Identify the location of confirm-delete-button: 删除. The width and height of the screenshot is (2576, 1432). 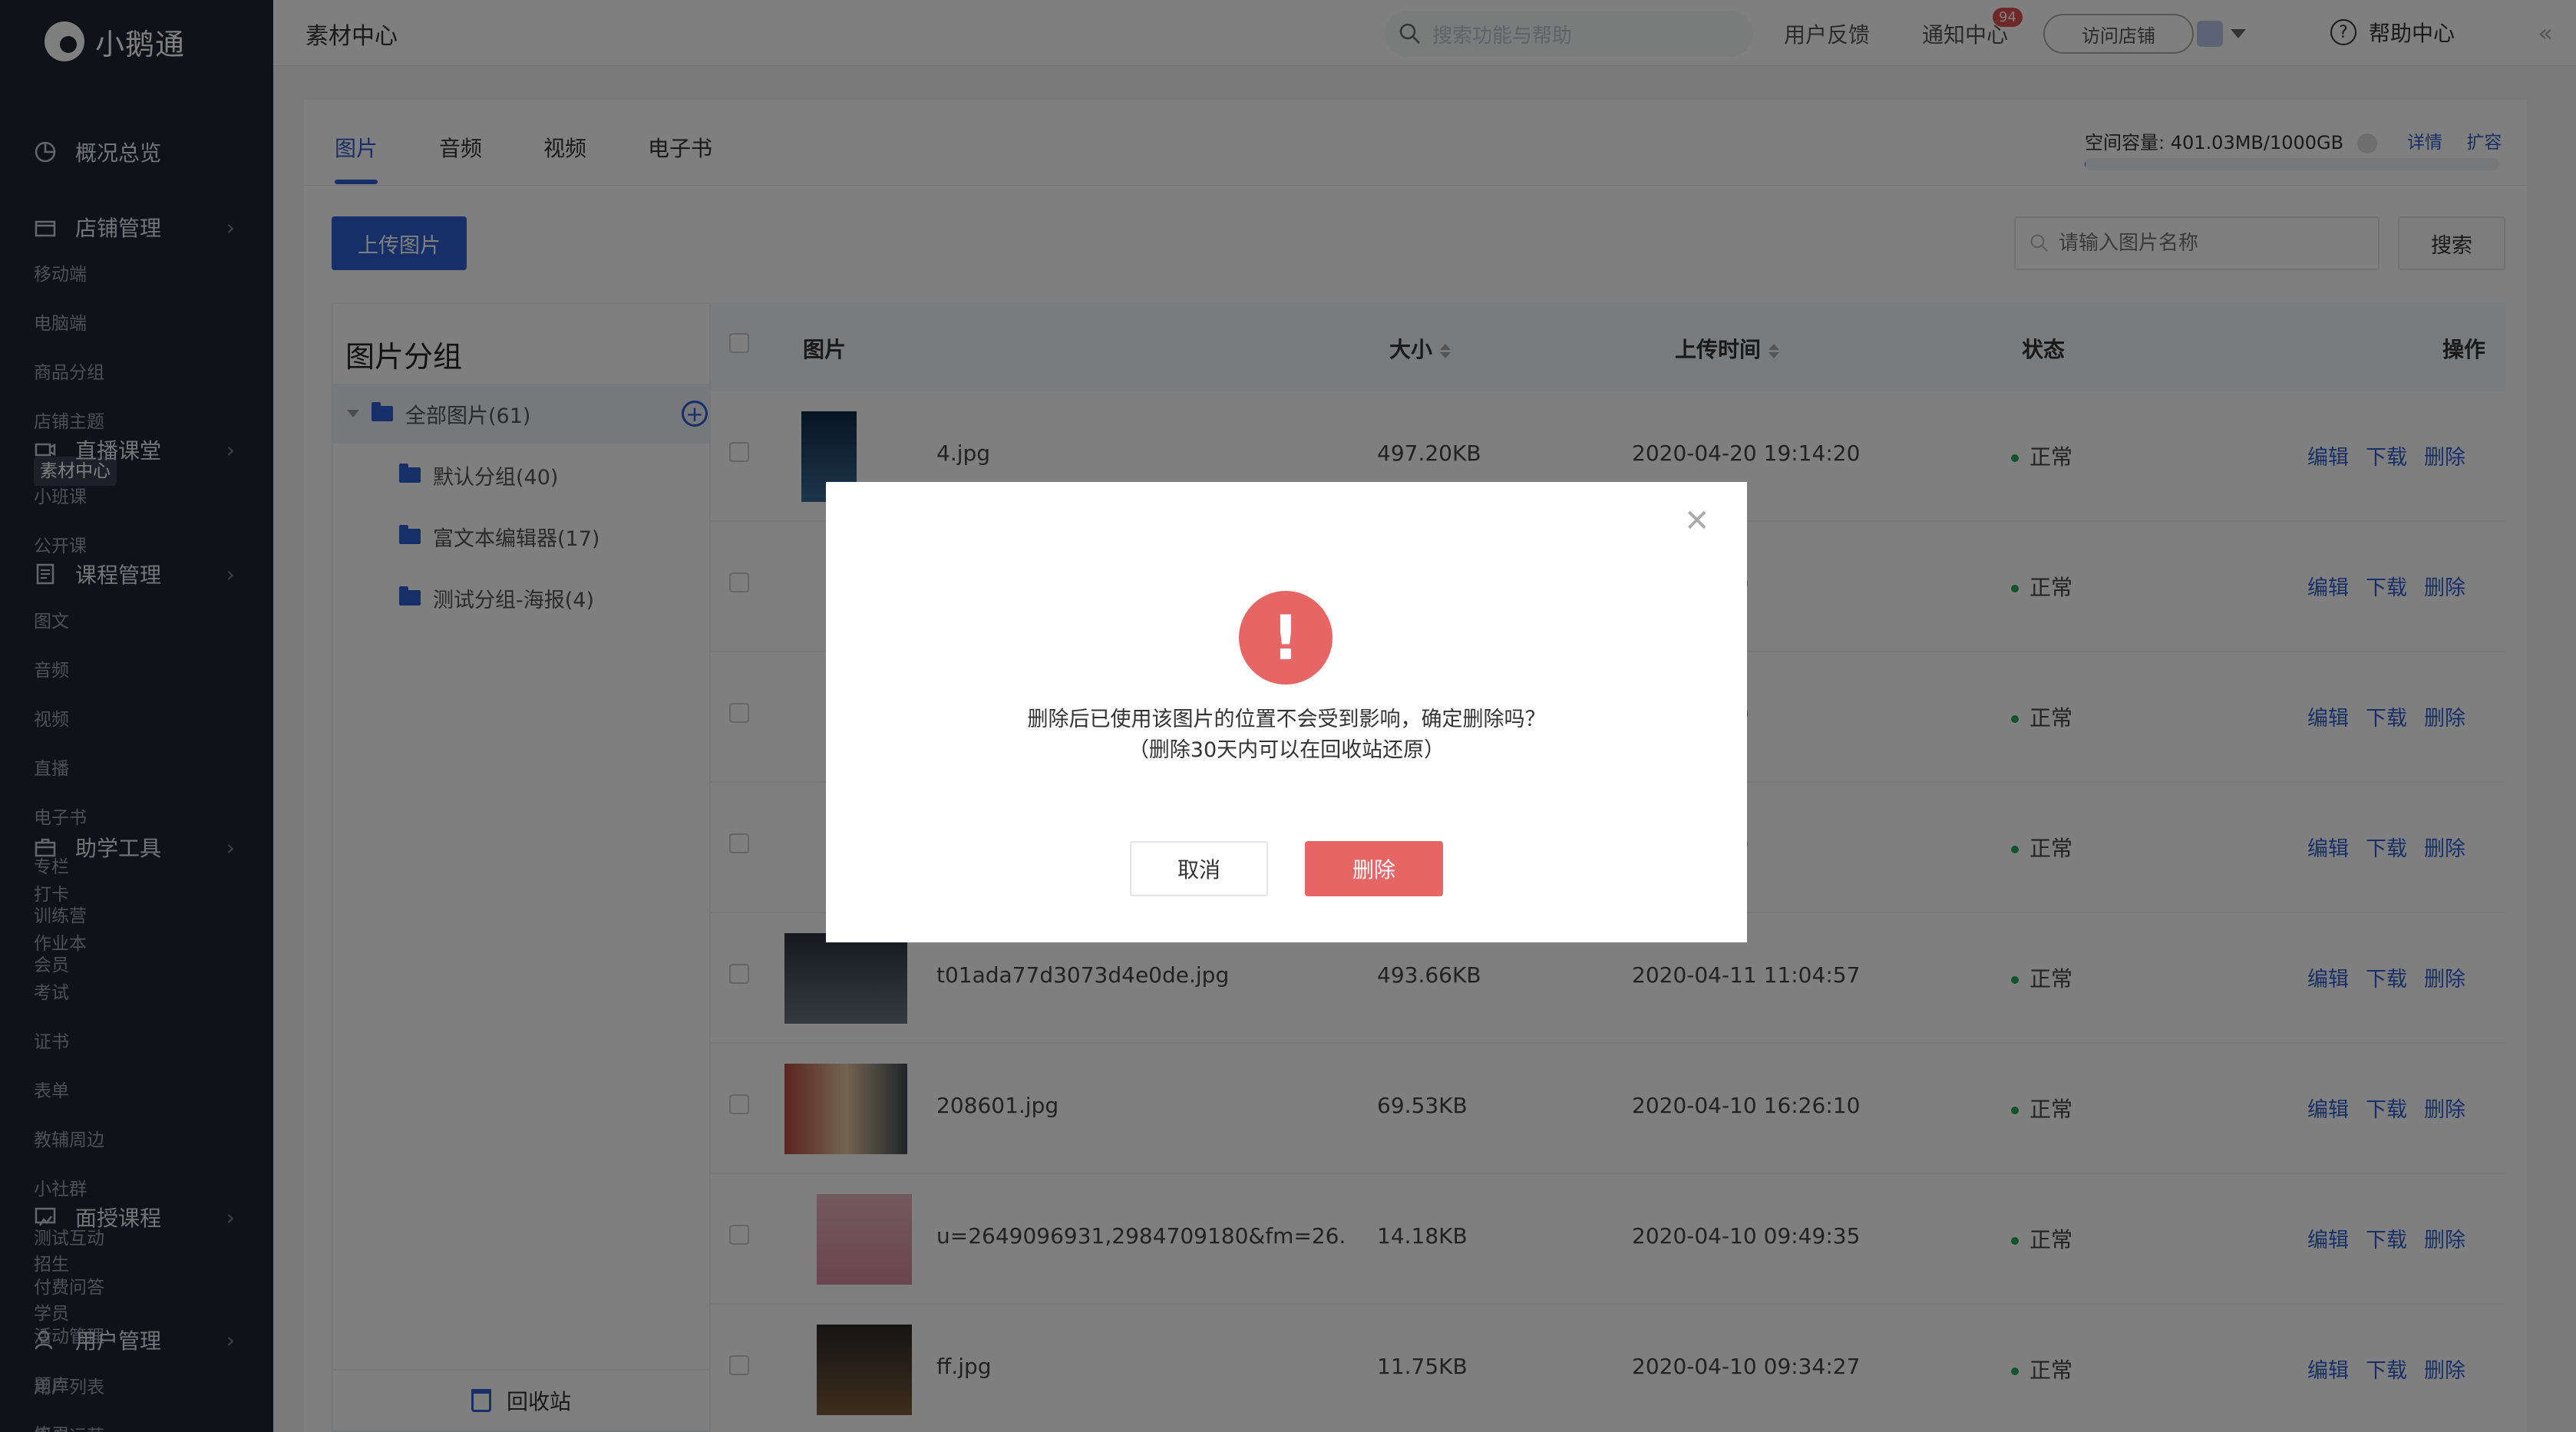
(1374, 869).